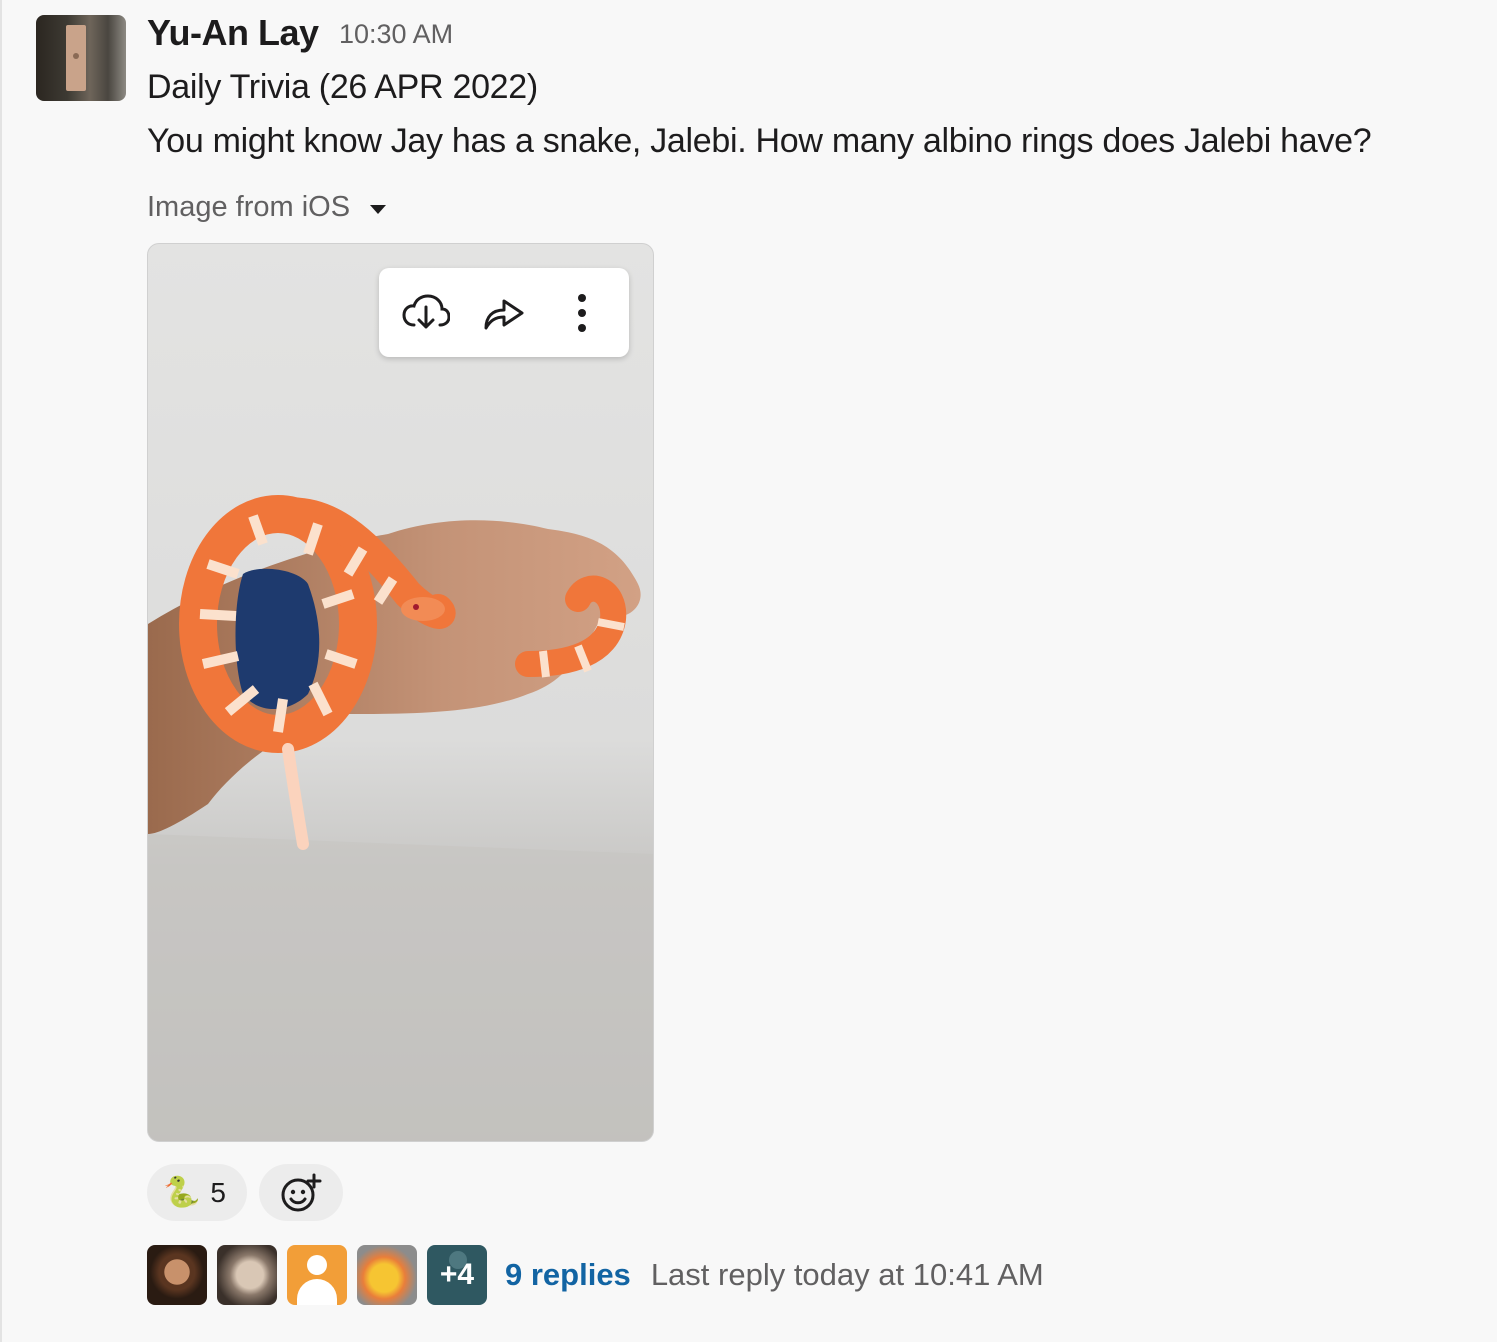 This screenshot has height=1342, width=1497. Describe the element at coordinates (342, 87) in the screenshot. I see `message-title: Daily Trivia (26 APR 2022)` at that location.